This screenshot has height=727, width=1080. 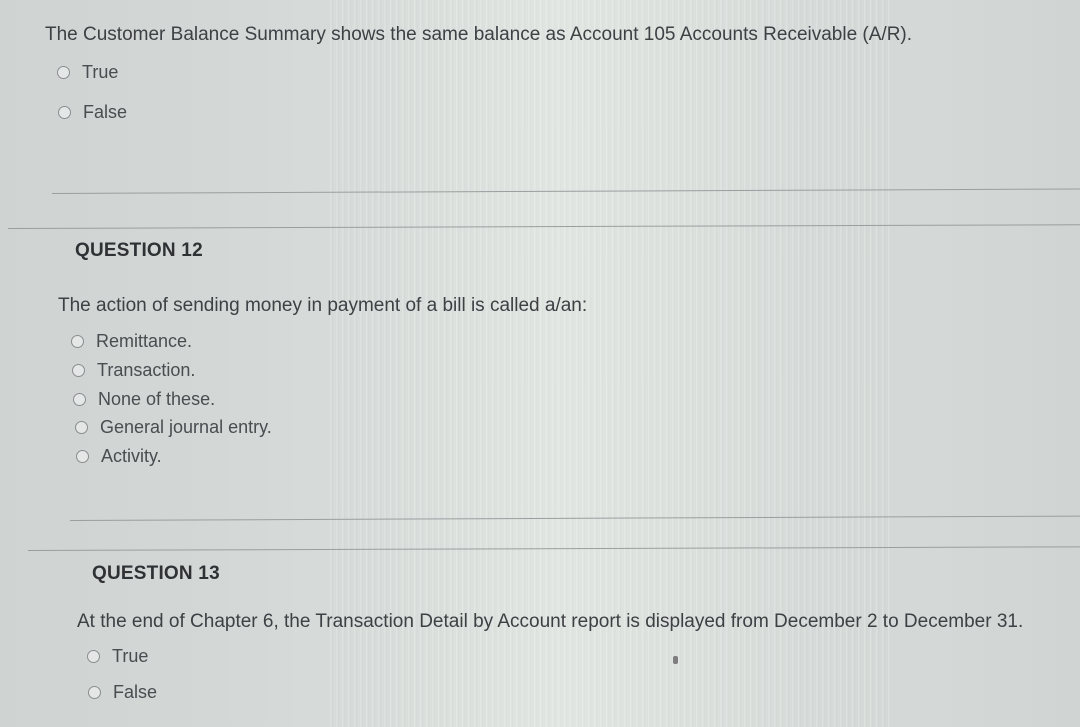 What do you see at coordinates (675, 660) in the screenshot?
I see `screen-smudge` at bounding box center [675, 660].